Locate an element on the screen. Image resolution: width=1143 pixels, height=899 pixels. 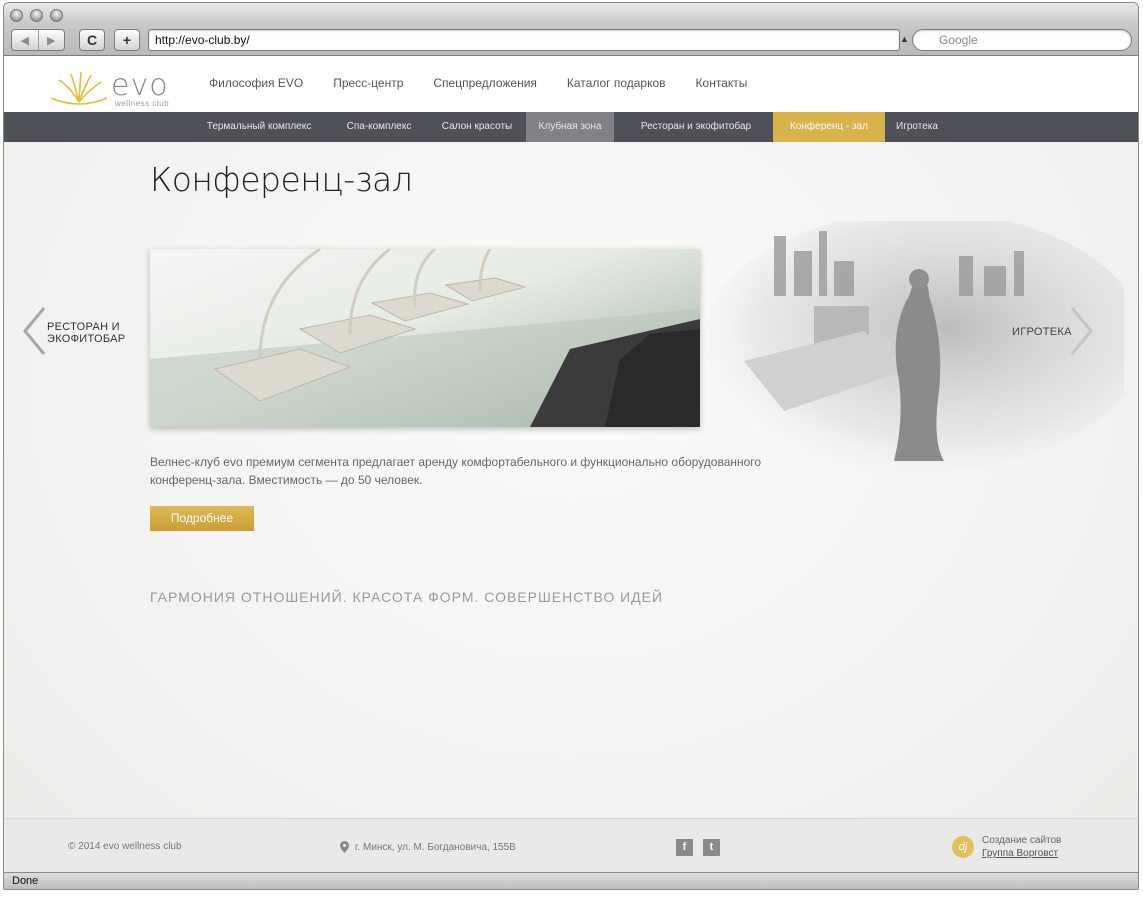
prev-section-label: РЕСТОРАН И ЭКОФИТОБАР is located at coordinates (86, 333).